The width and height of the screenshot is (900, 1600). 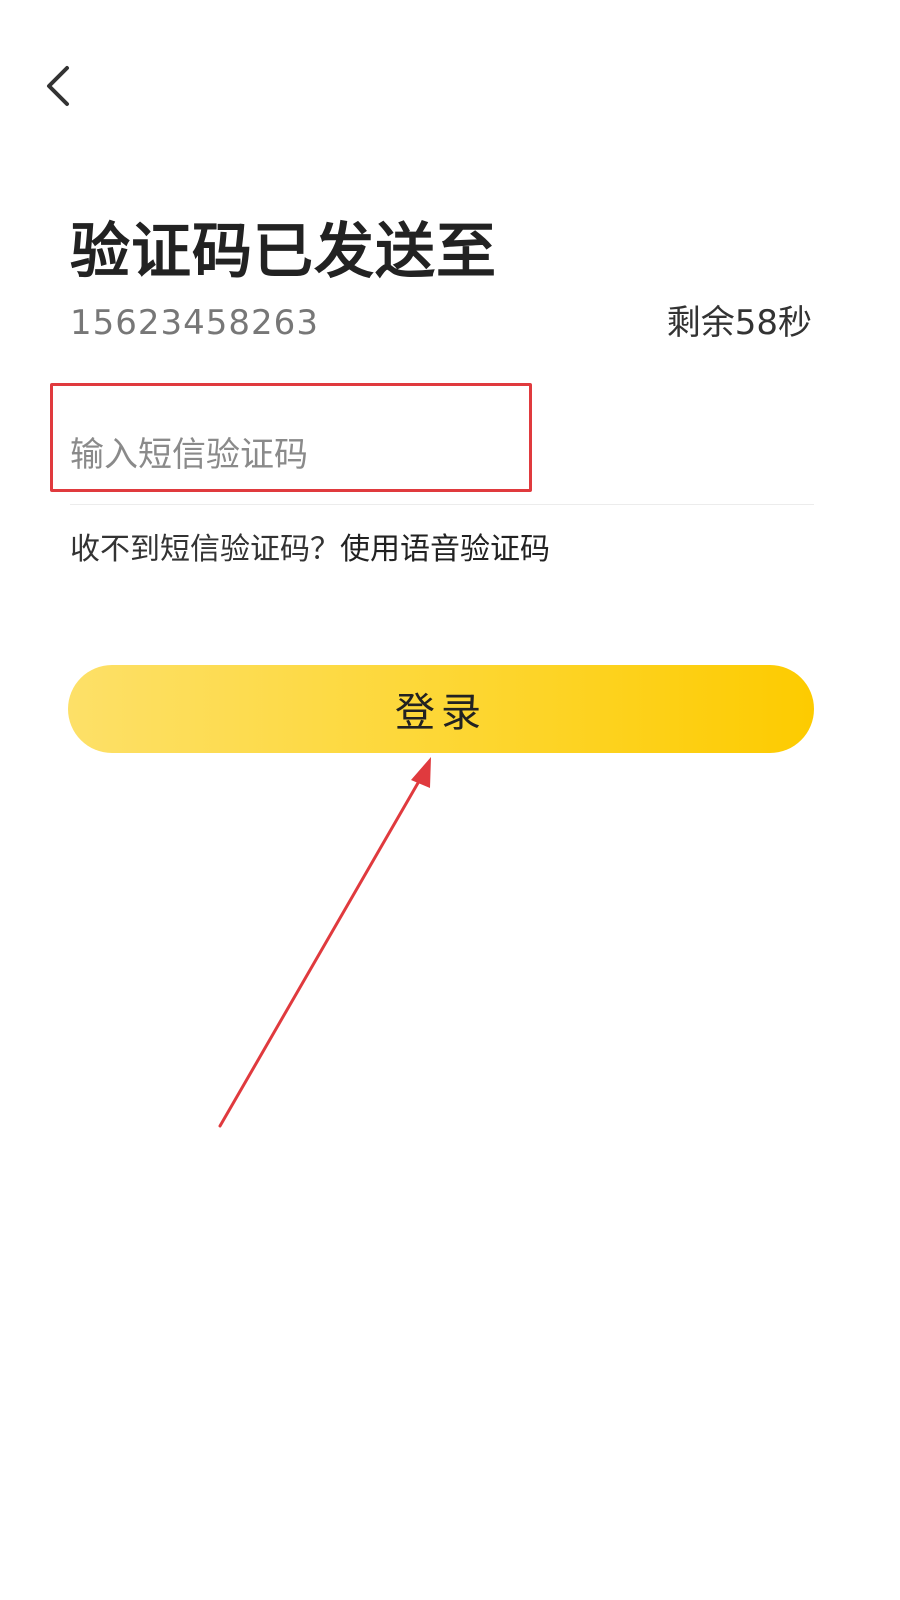 What do you see at coordinates (205, 549) in the screenshot?
I see `voice-code-prompt: 收不到短信验证码？` at bounding box center [205, 549].